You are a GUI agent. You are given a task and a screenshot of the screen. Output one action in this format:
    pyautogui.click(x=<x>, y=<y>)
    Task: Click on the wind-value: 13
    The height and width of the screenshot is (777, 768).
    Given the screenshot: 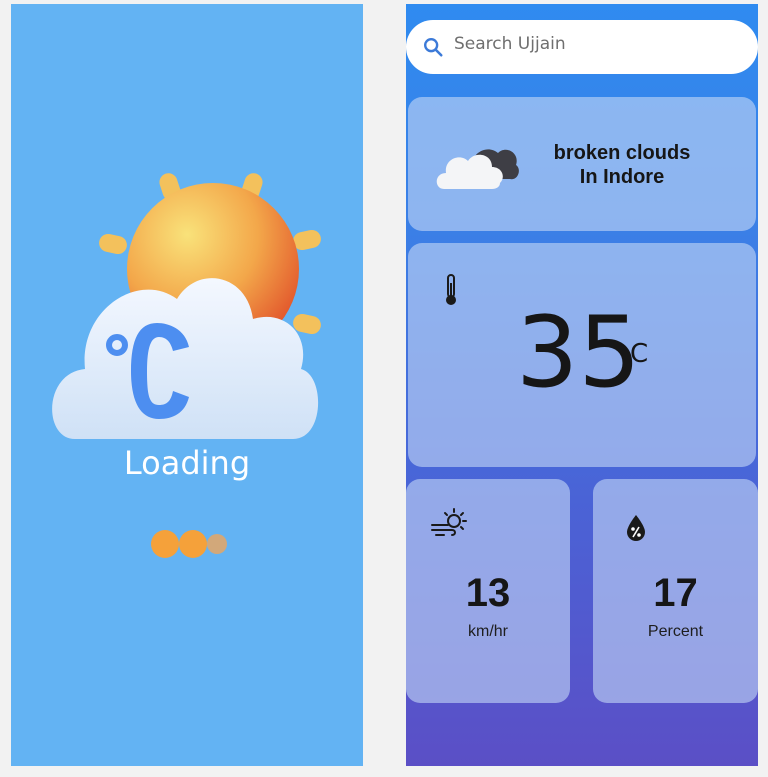 What is the action you would take?
    pyautogui.click(x=488, y=593)
    